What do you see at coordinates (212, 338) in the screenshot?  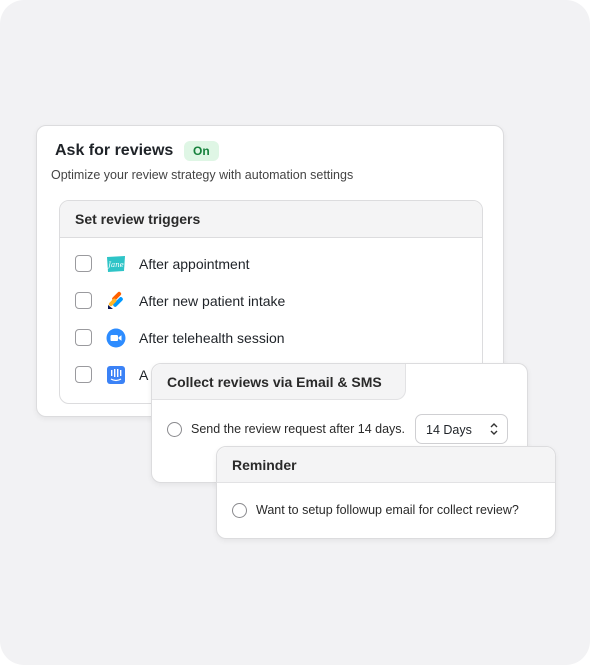 I see `trigger-label: After telehealth session` at bounding box center [212, 338].